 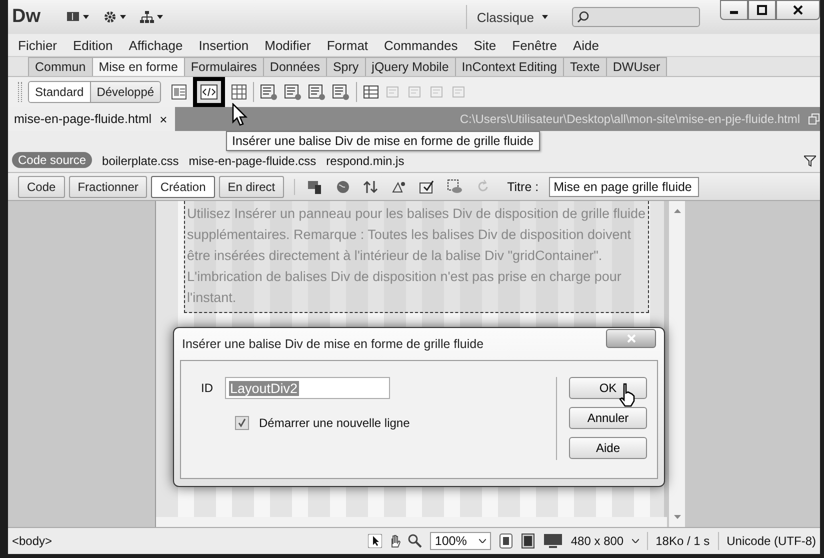 I want to click on hand-cursor-icon, so click(x=627, y=395).